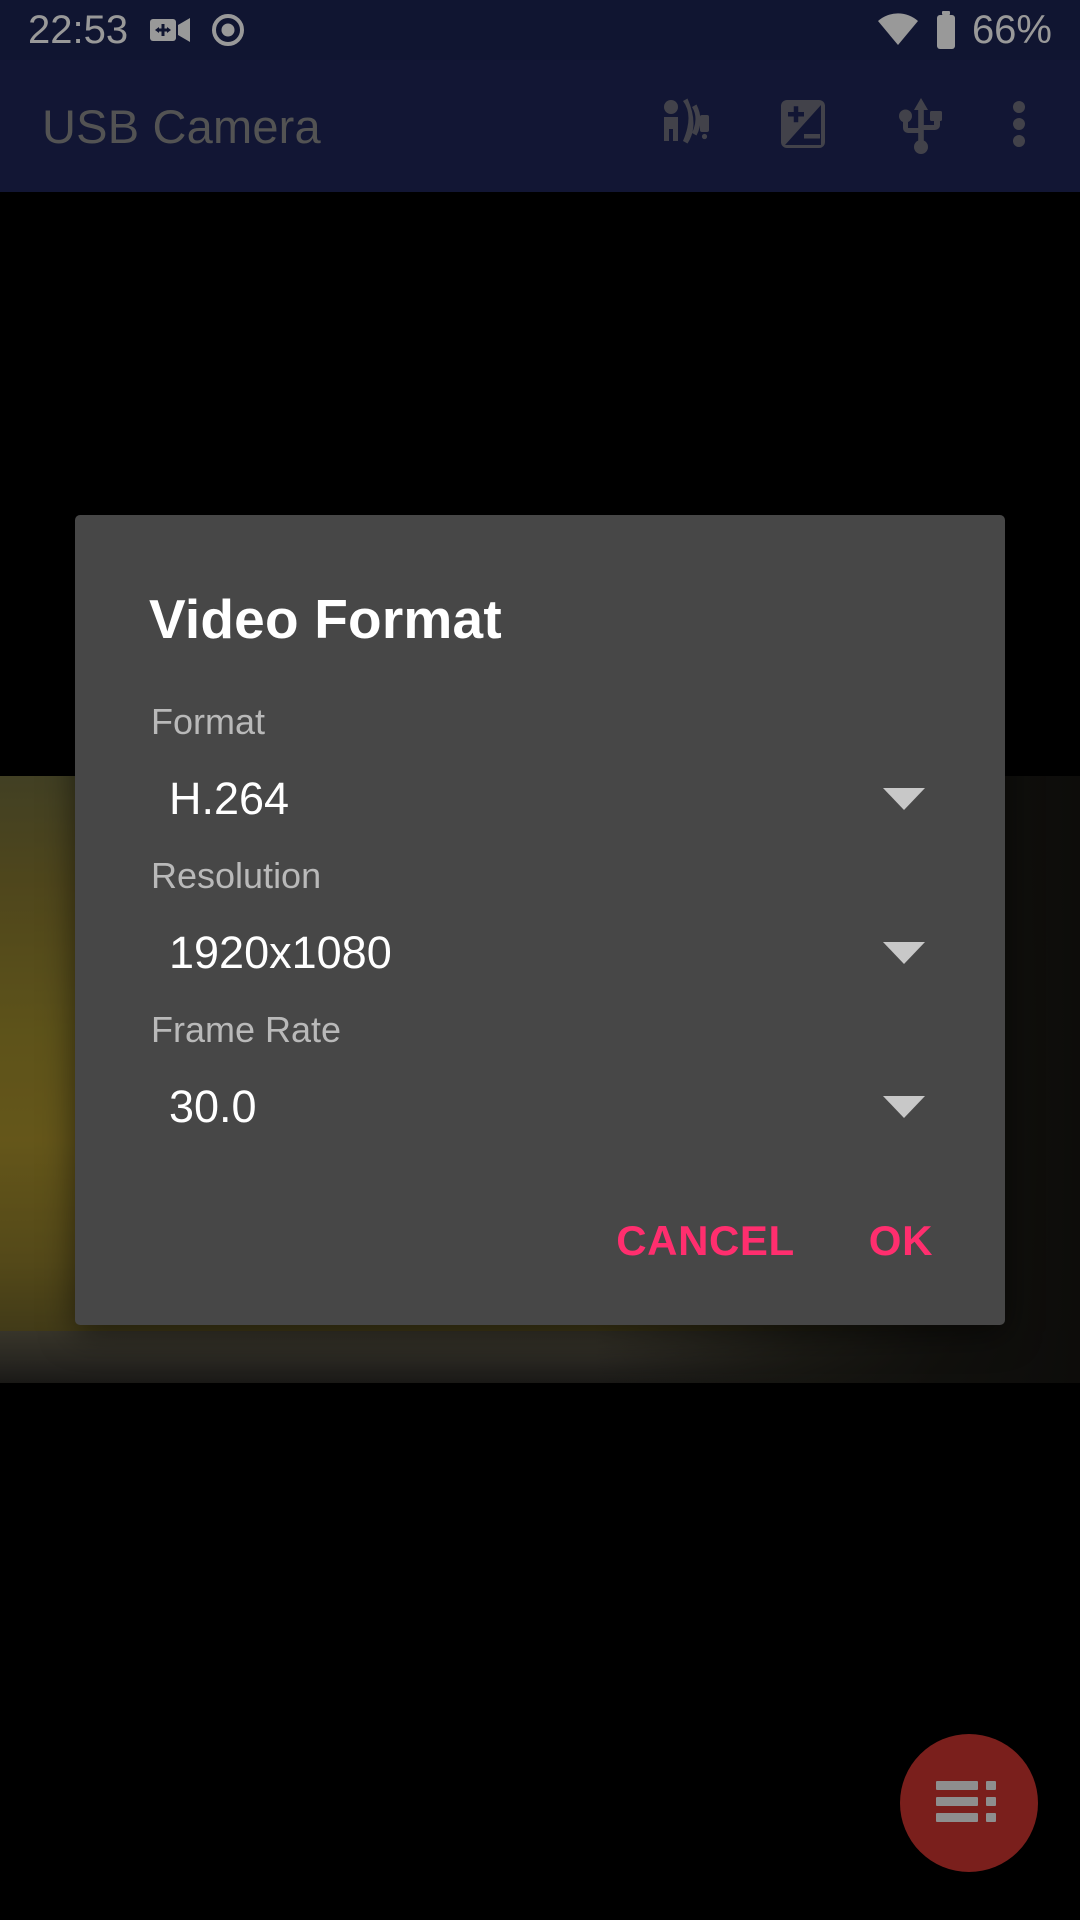  I want to click on menu-list-icon, so click(969, 1803).